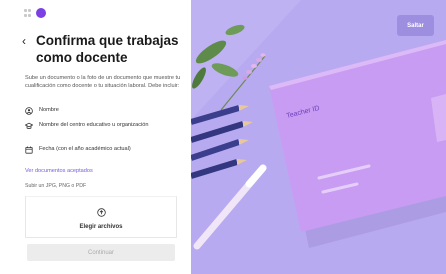  What do you see at coordinates (101, 227) in the screenshot?
I see `choose-files-label: Elegir archivos` at bounding box center [101, 227].